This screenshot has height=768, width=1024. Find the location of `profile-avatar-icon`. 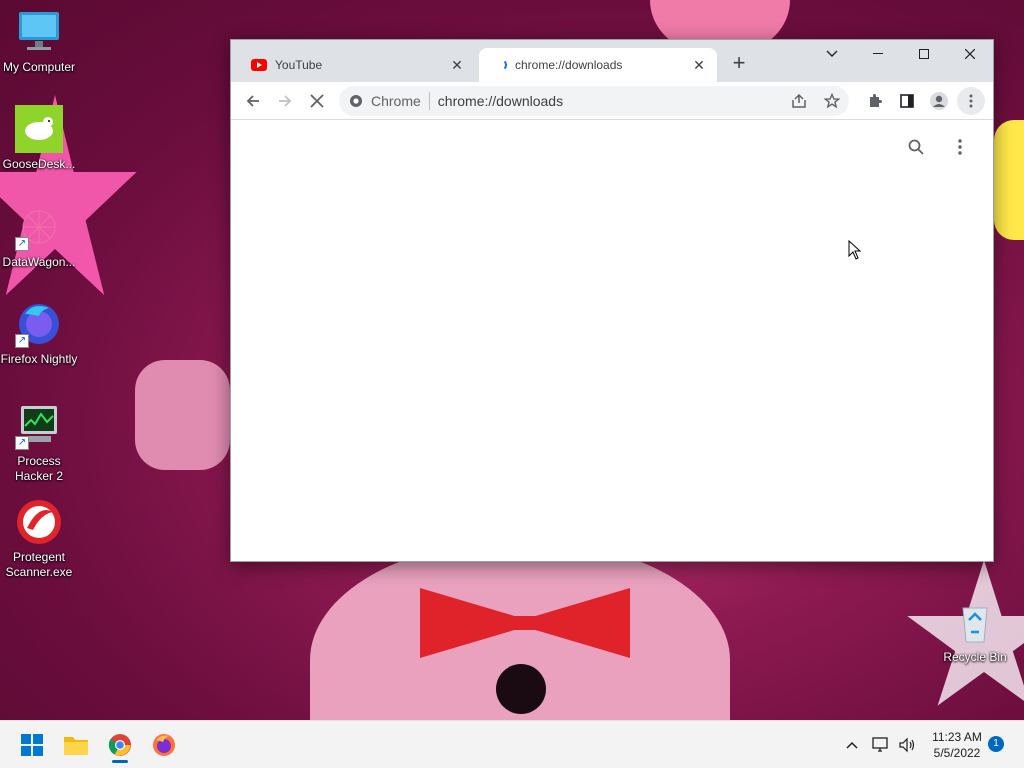

profile-avatar-icon is located at coordinates (939, 101).